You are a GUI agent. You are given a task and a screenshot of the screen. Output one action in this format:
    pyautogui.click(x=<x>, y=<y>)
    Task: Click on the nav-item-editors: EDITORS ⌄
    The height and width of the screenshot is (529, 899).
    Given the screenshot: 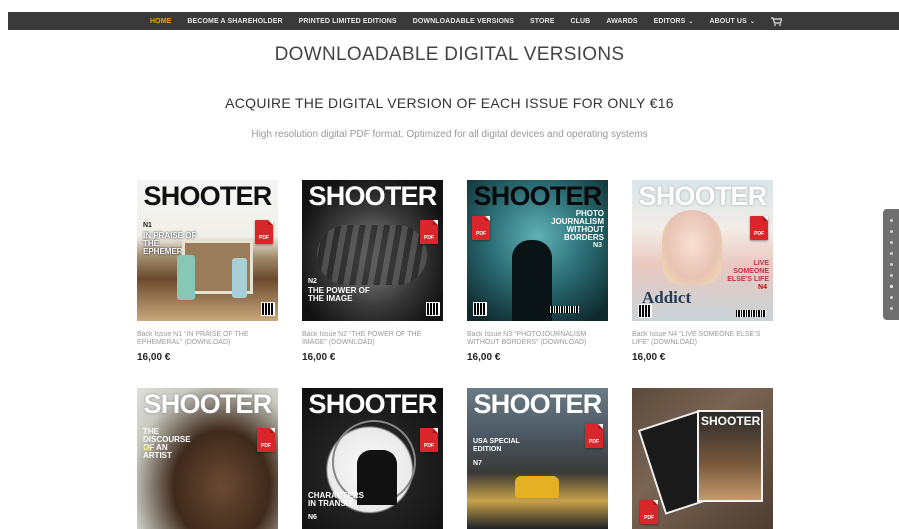 What is the action you would take?
    pyautogui.click(x=674, y=21)
    